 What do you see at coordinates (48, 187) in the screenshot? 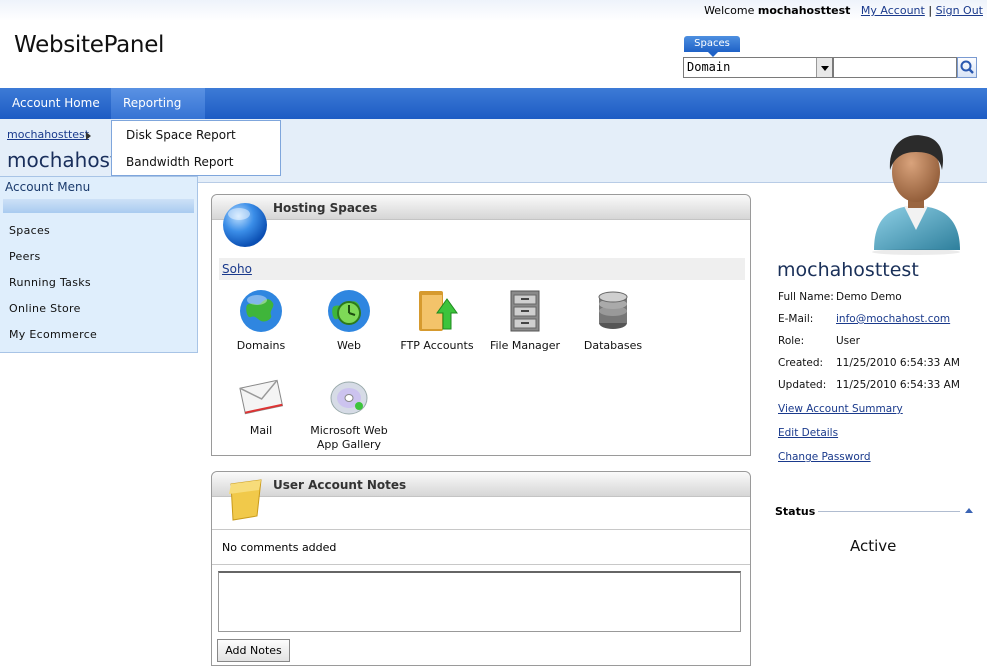
I see `account-menu-title: Account Menu` at bounding box center [48, 187].